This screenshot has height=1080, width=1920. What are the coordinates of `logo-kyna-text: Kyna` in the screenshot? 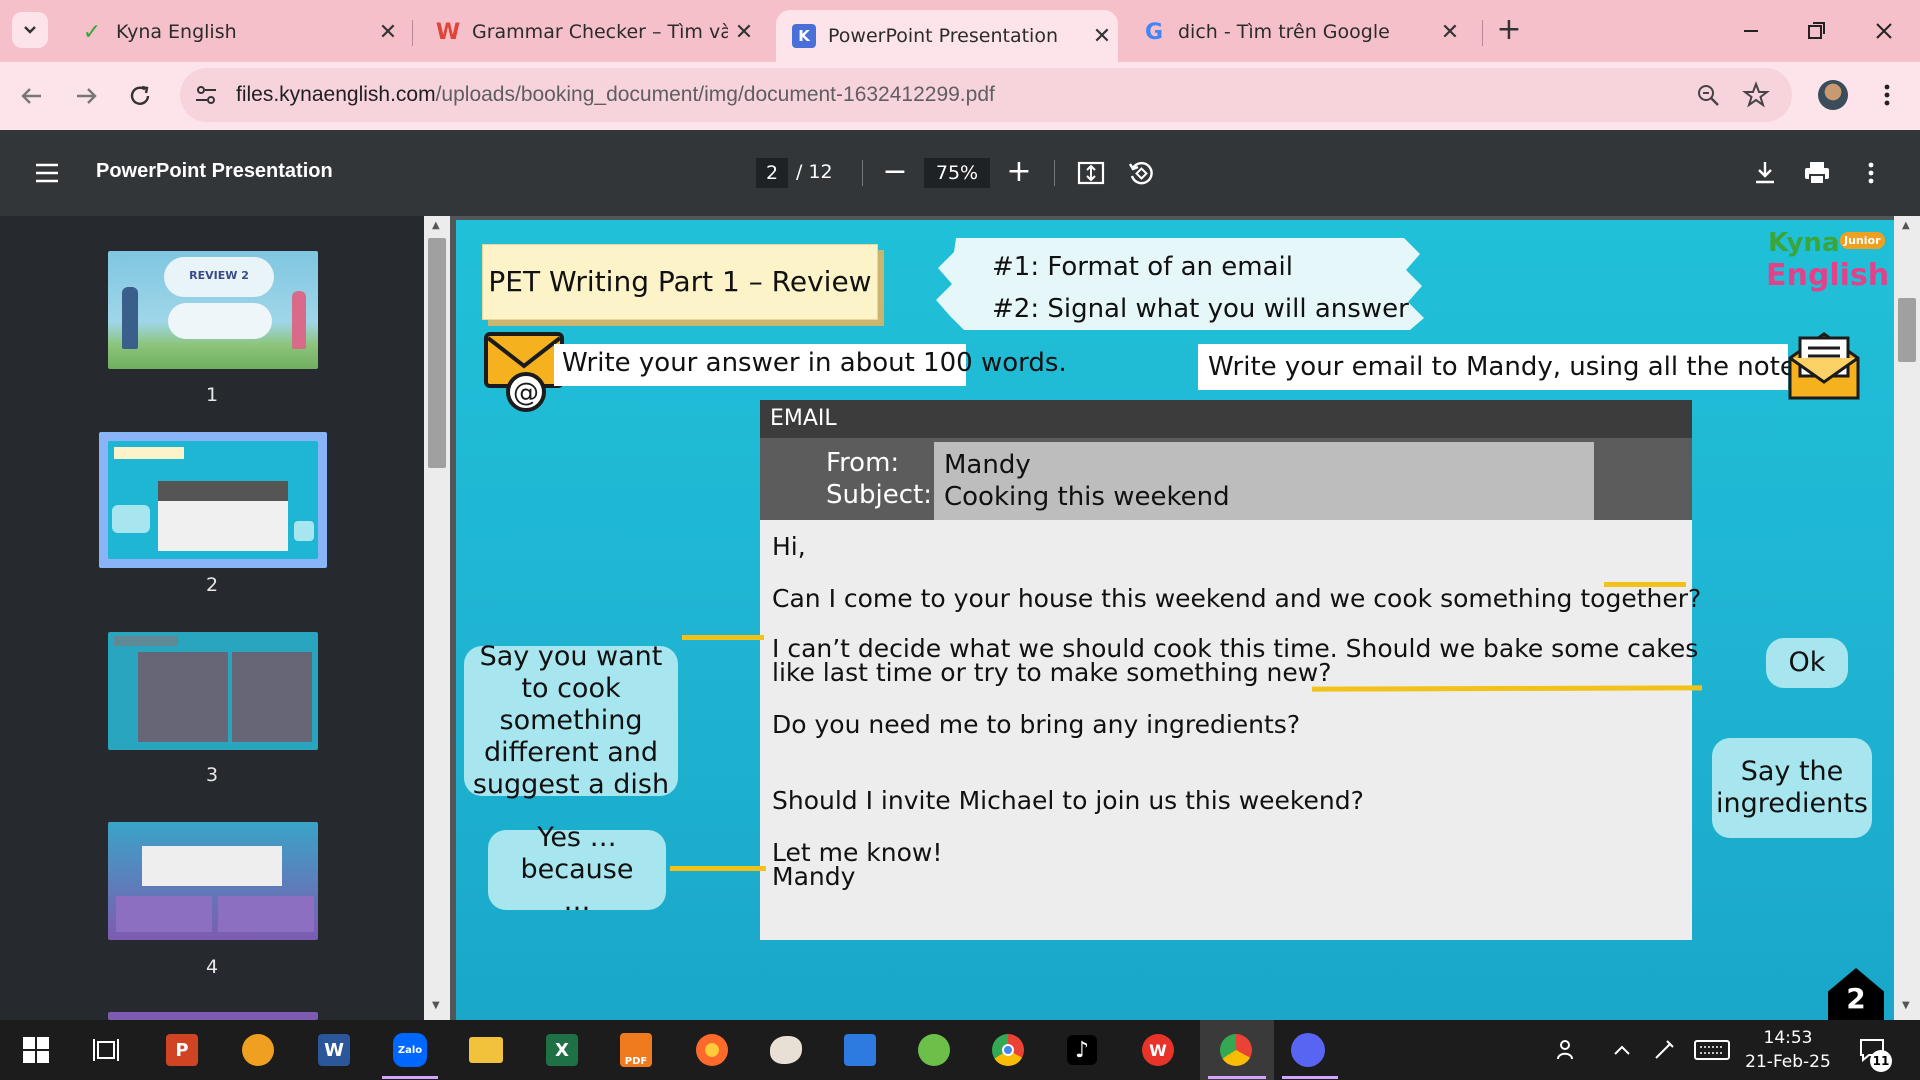 It's located at (1804, 243).